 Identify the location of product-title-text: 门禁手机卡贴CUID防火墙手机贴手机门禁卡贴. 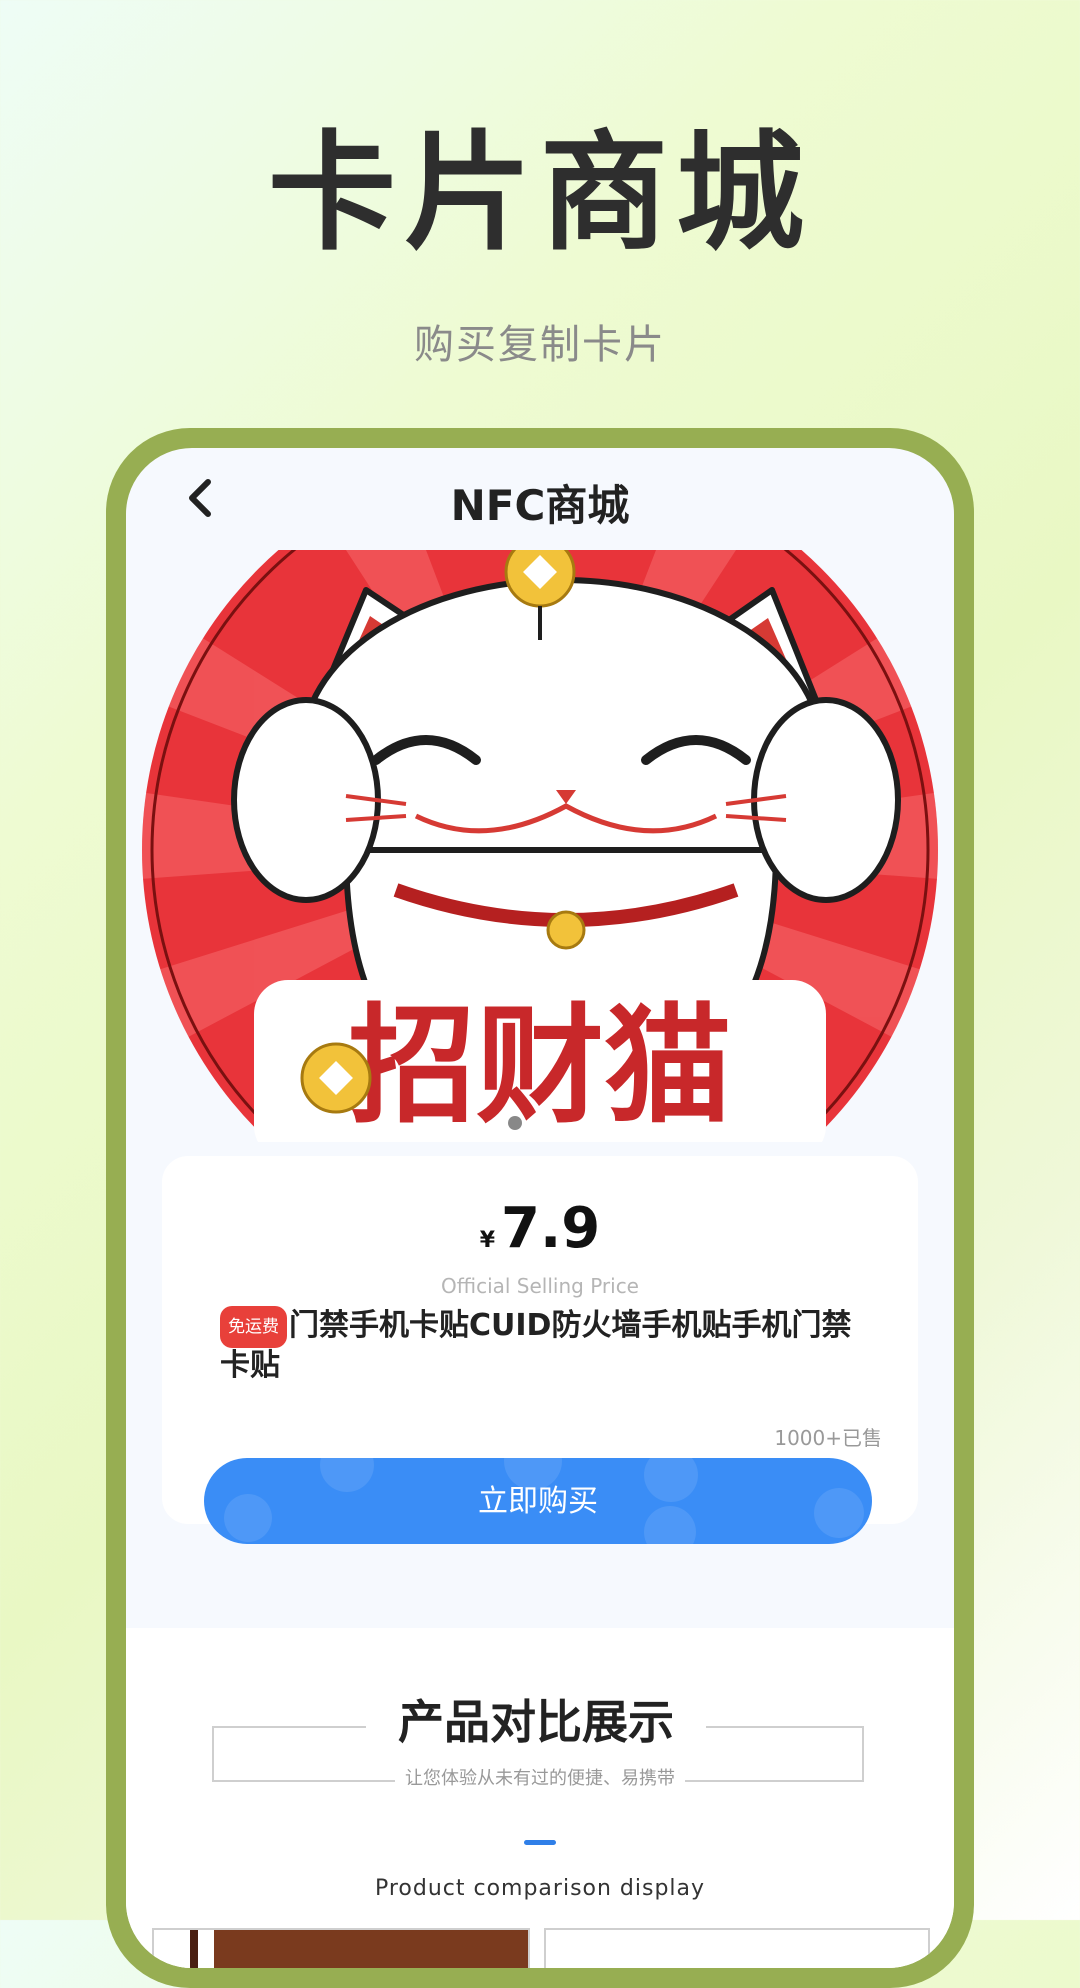
(536, 1345).